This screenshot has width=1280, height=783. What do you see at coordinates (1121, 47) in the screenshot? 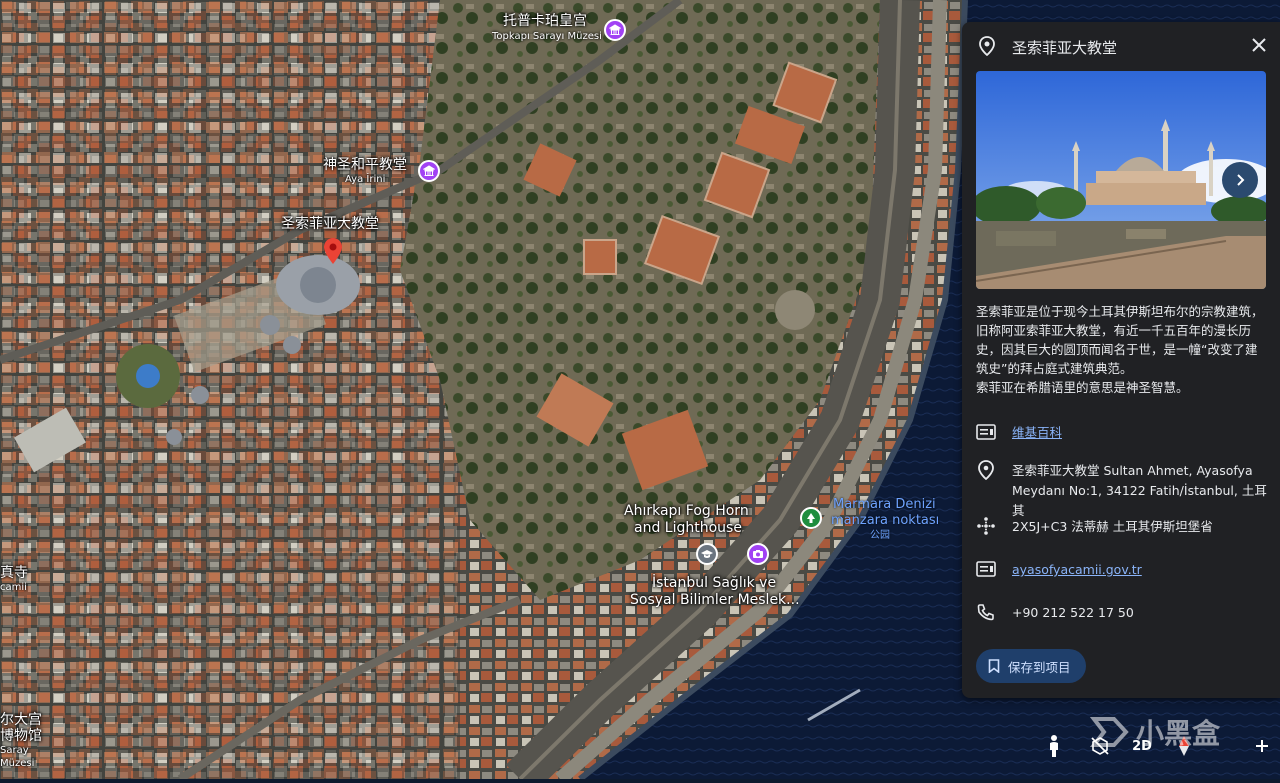
I see `panel-header: 圣索菲亚大教堂` at bounding box center [1121, 47].